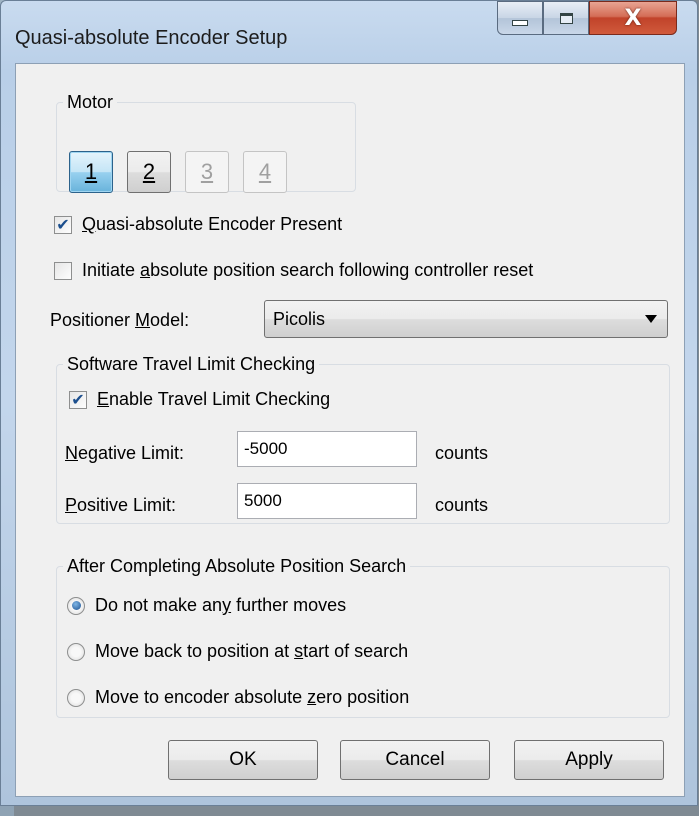  I want to click on no-moves-radio, so click(76, 605).